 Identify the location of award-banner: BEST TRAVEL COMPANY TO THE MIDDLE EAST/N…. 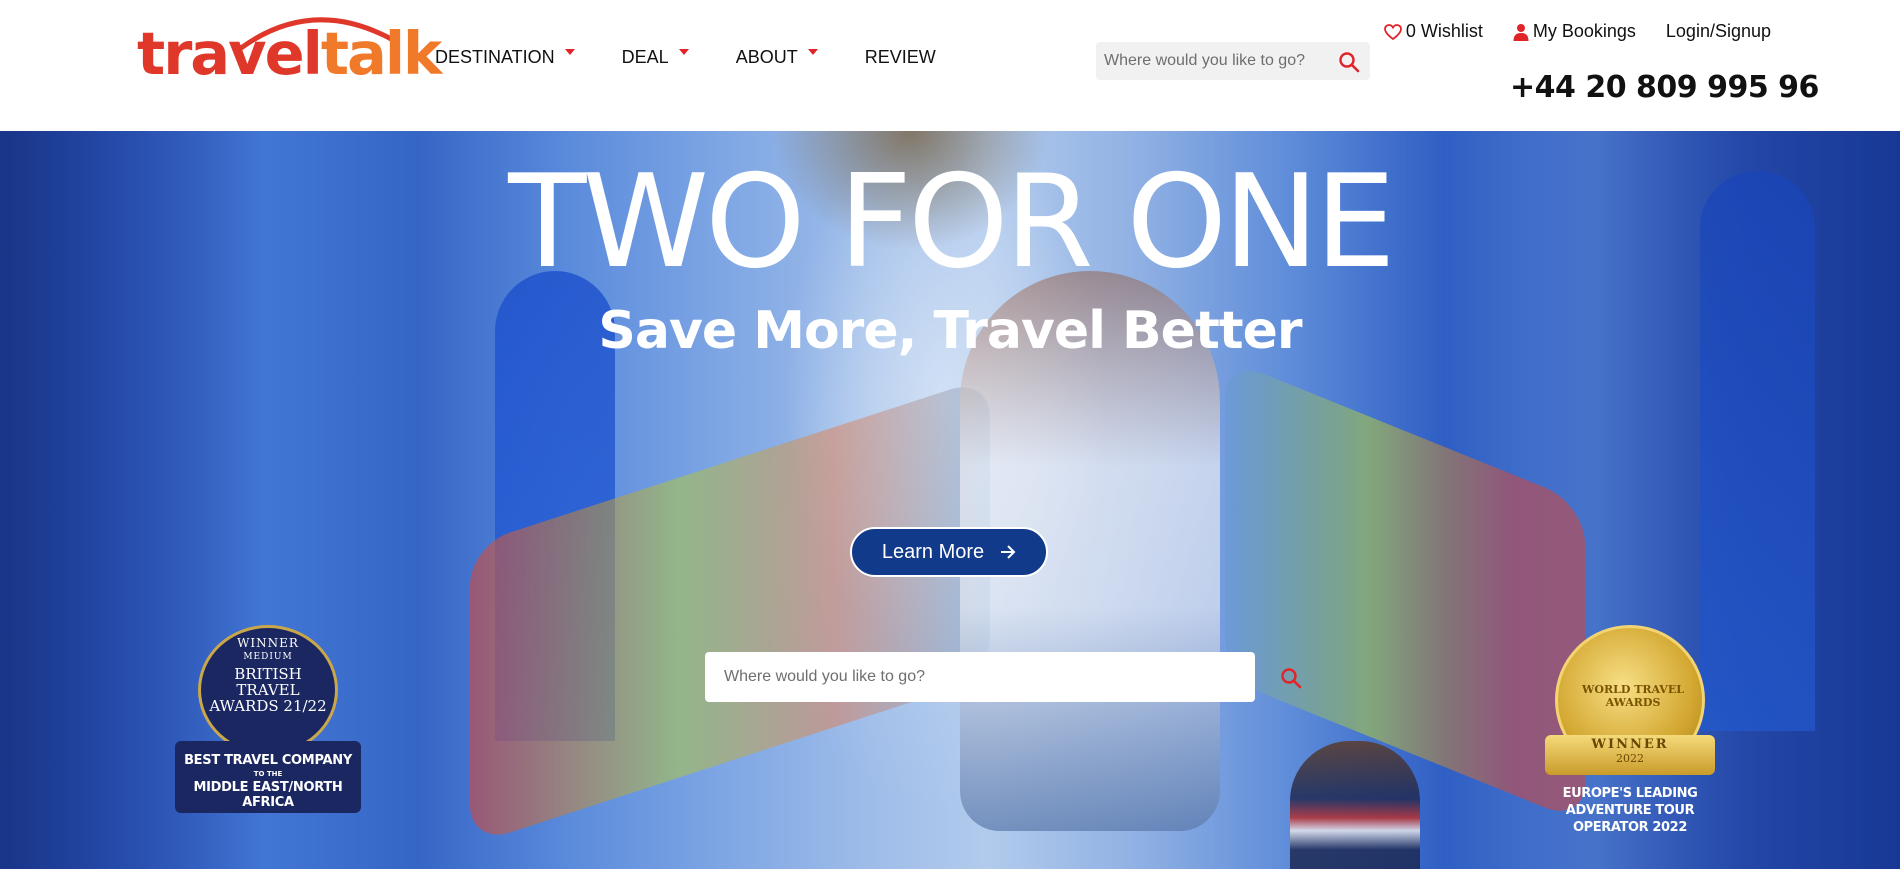
(268, 777).